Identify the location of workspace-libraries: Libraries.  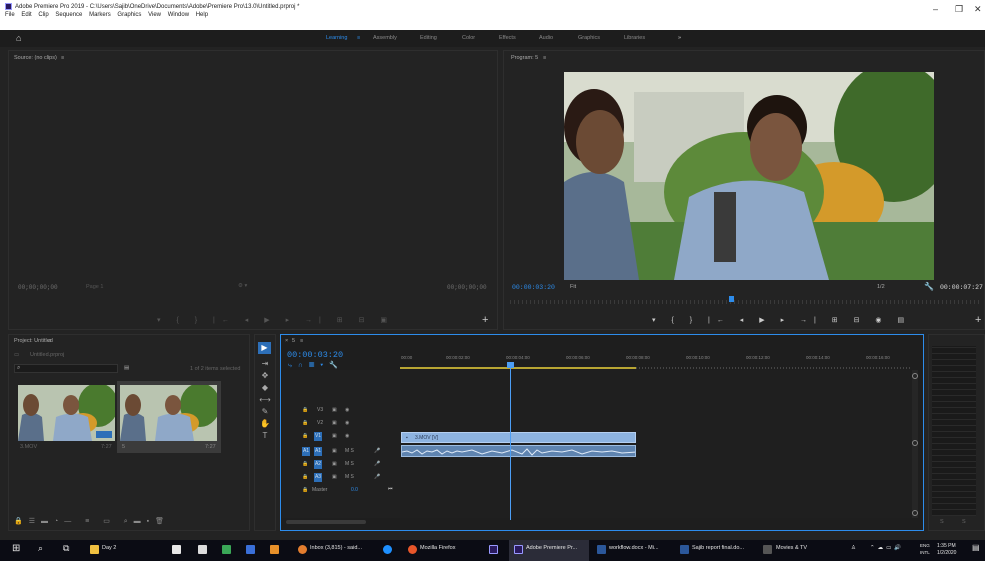
(634, 38).